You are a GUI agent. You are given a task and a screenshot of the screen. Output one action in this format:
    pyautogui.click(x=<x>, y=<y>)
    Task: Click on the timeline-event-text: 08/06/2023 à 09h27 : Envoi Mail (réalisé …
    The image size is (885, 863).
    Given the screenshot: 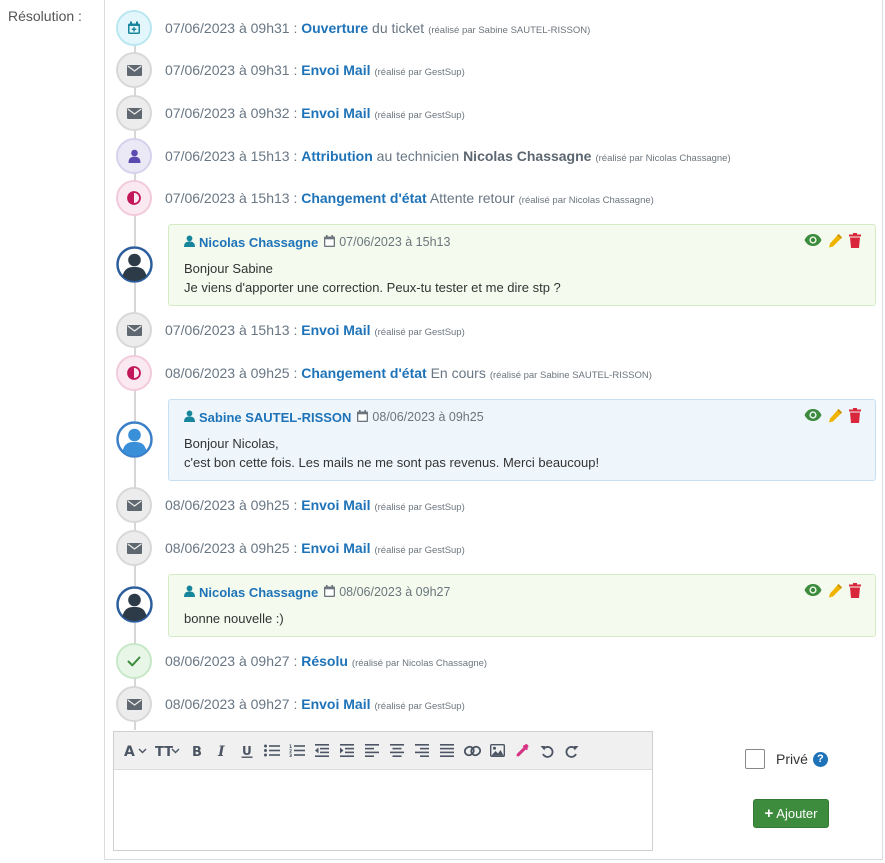 What is the action you would take?
    pyautogui.click(x=315, y=704)
    